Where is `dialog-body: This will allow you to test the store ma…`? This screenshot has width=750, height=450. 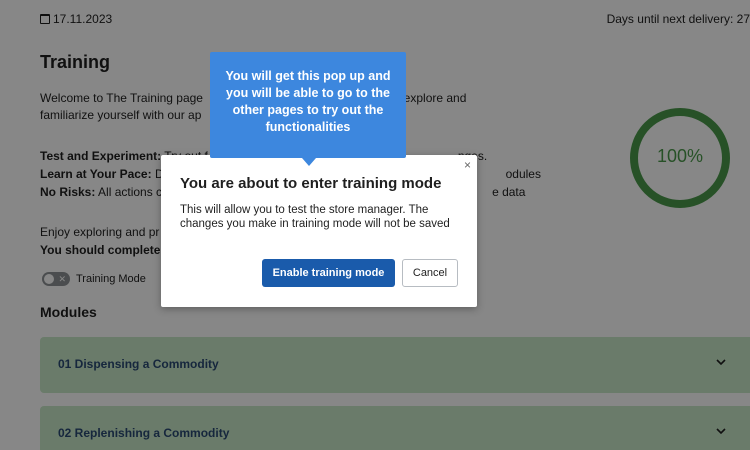
dialog-body: This will allow you to test the store ma… is located at coordinates (315, 217).